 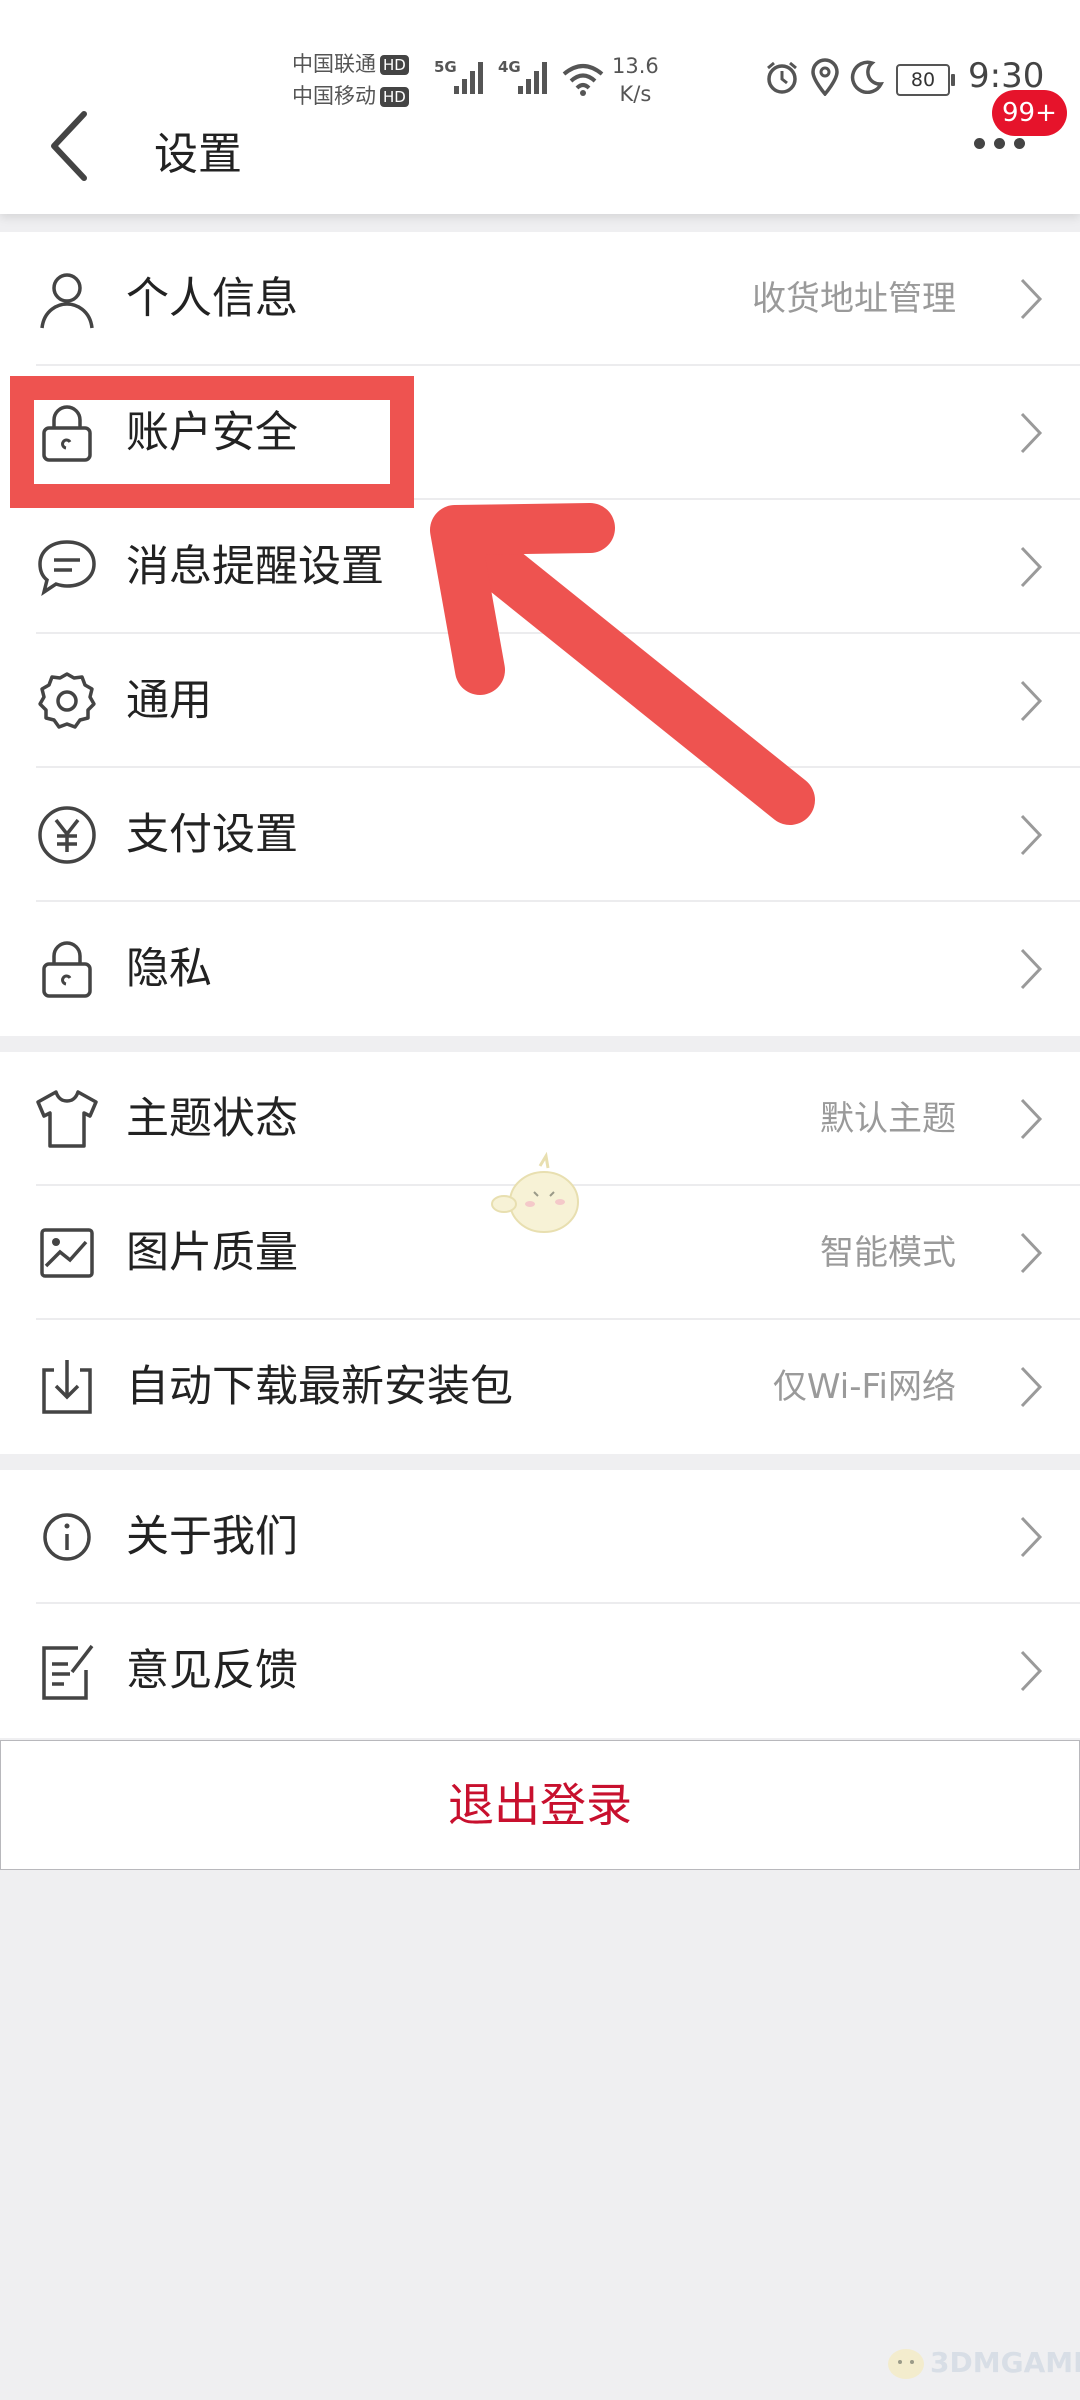 I want to click on download-icon, so click(x=67, y=1387).